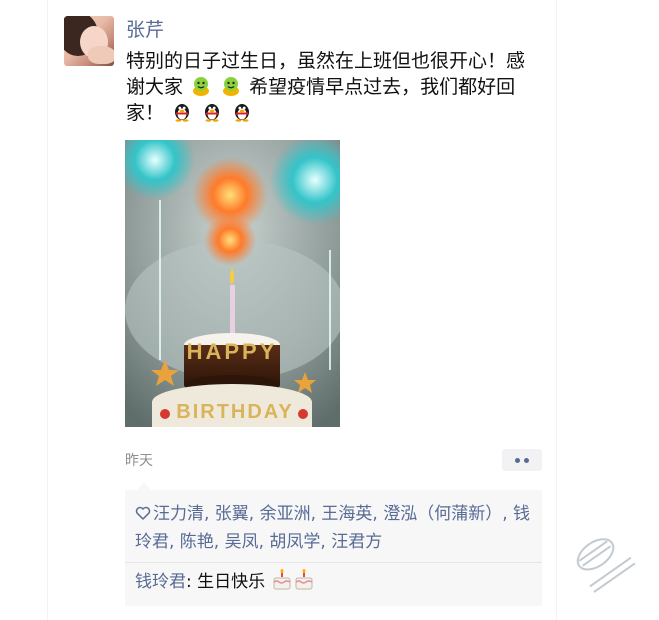 This screenshot has height=620, width=659. Describe the element at coordinates (145, 30) in the screenshot. I see `author-name: 张芹` at that location.